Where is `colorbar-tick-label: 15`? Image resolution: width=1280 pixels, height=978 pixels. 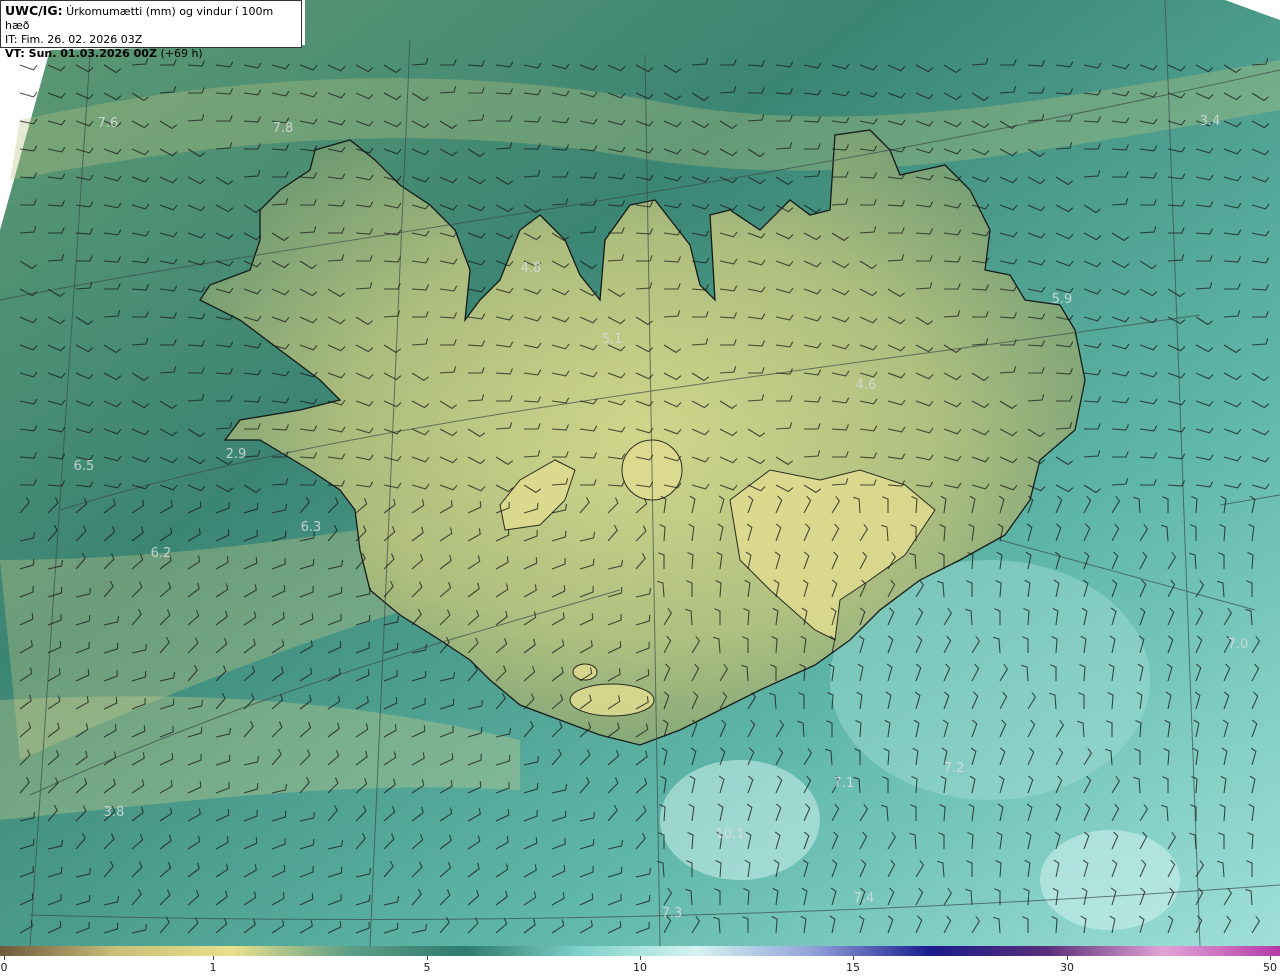 colorbar-tick-label: 15 is located at coordinates (853, 967).